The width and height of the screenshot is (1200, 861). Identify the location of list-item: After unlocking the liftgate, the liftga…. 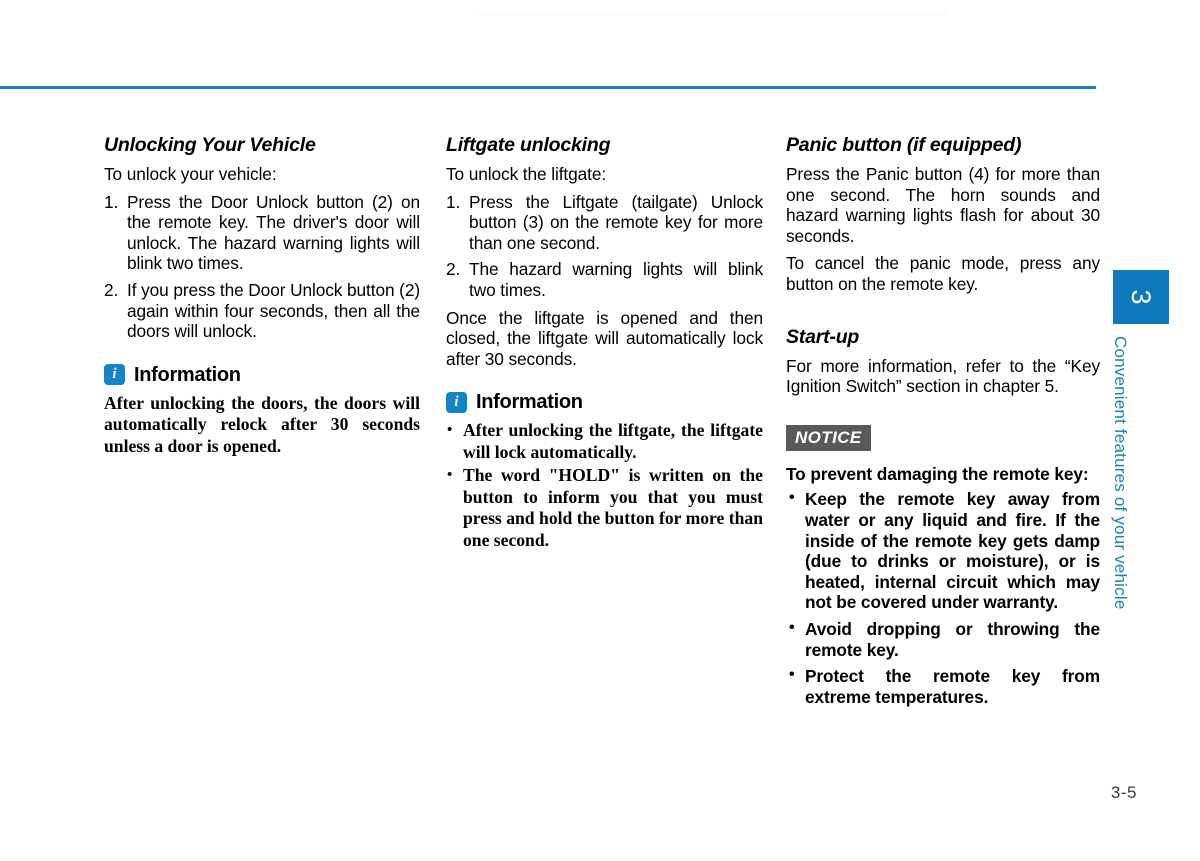
(604, 441).